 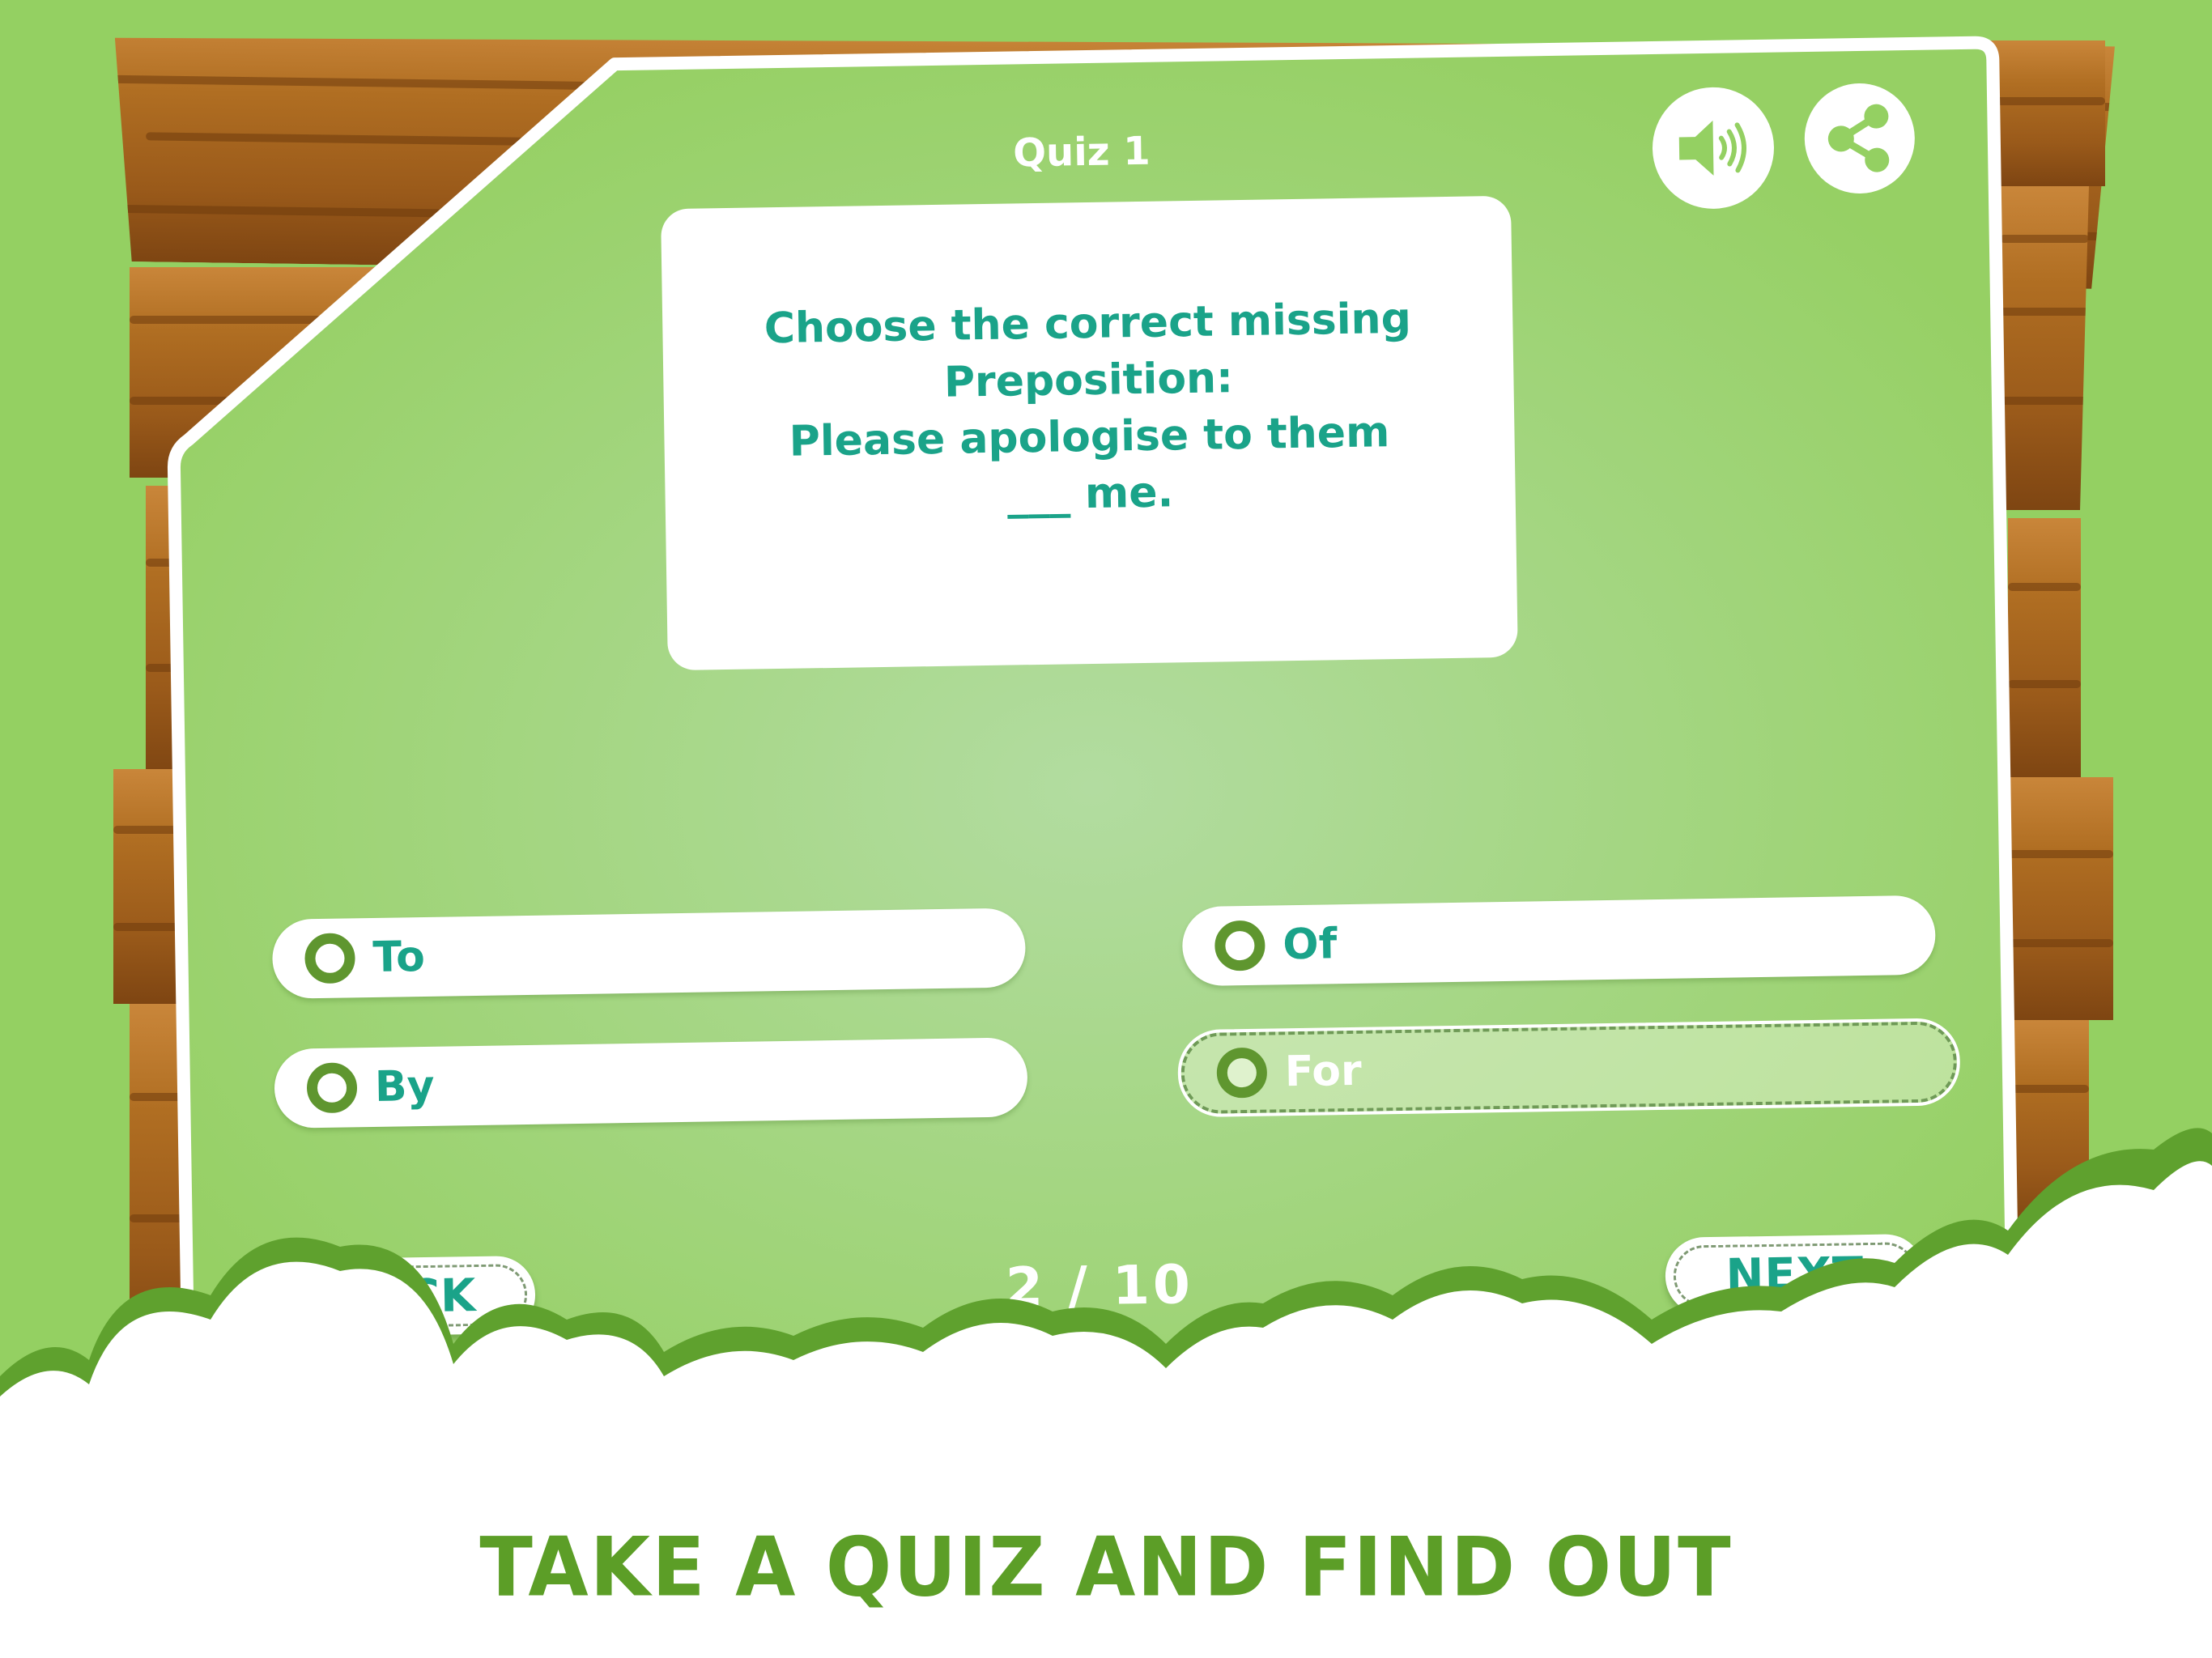 I want to click on option-label: Of, so click(x=1310, y=945).